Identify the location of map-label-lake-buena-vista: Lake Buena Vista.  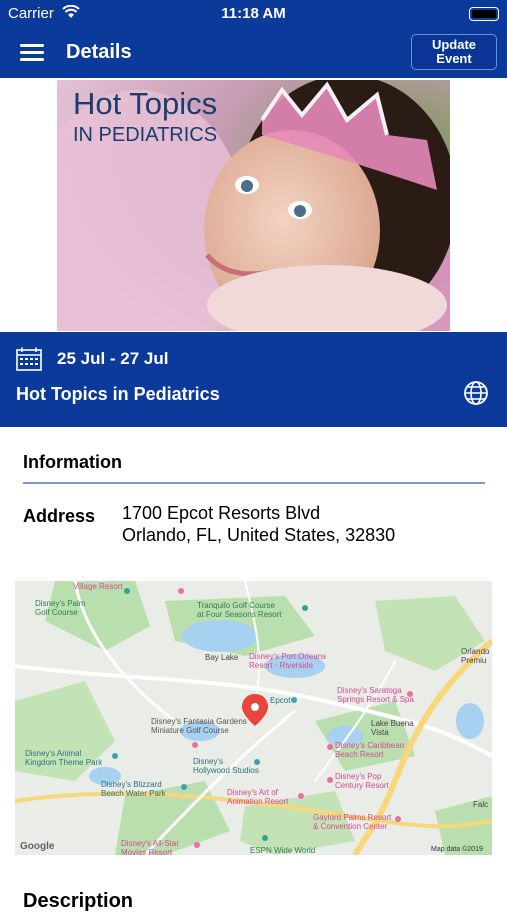
(392, 728).